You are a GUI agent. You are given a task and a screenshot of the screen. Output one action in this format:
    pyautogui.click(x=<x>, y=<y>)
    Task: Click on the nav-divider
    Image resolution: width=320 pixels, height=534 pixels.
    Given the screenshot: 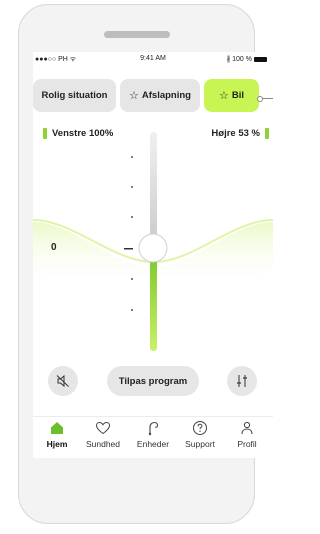 What is the action you would take?
    pyautogui.click(x=153, y=416)
    